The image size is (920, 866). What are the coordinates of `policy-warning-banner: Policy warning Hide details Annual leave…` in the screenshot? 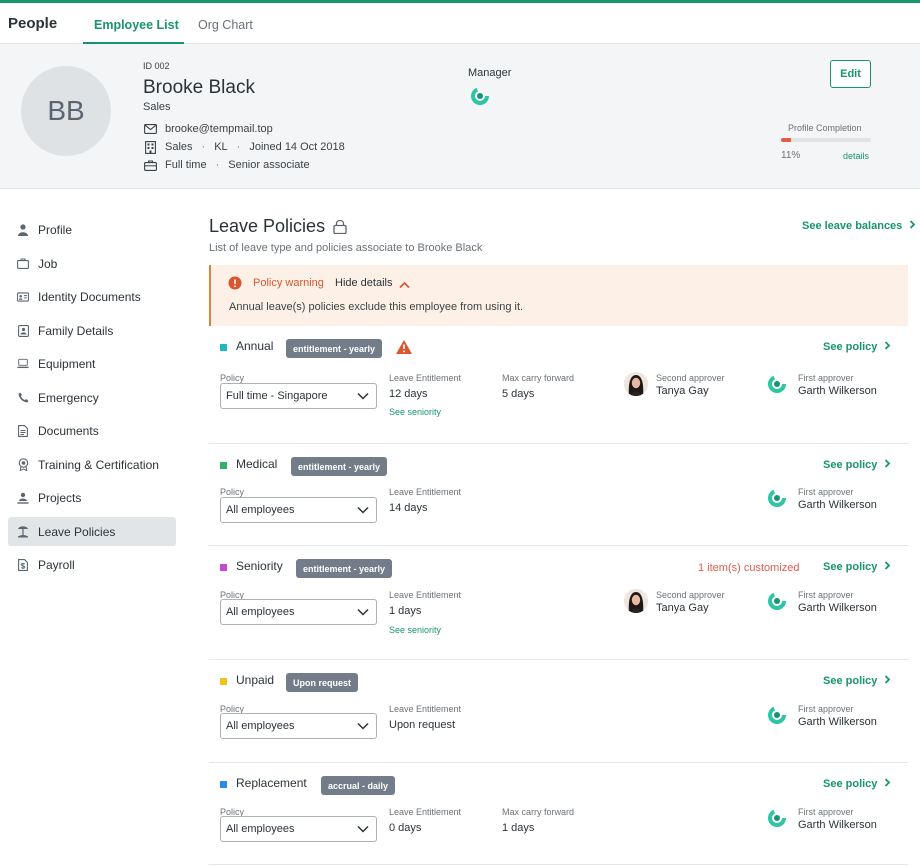 It's located at (558, 295).